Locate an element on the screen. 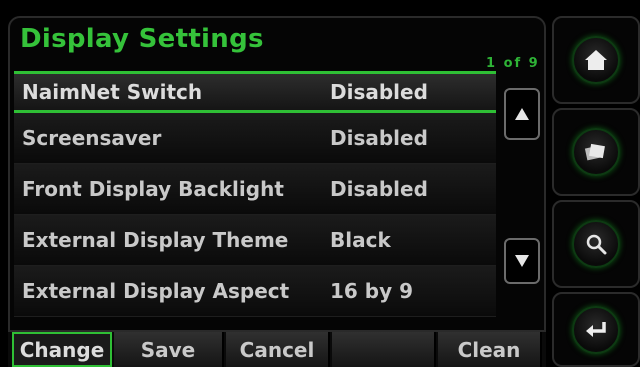 This screenshot has width=640, height=367. scroll-down-button is located at coordinates (522, 261).